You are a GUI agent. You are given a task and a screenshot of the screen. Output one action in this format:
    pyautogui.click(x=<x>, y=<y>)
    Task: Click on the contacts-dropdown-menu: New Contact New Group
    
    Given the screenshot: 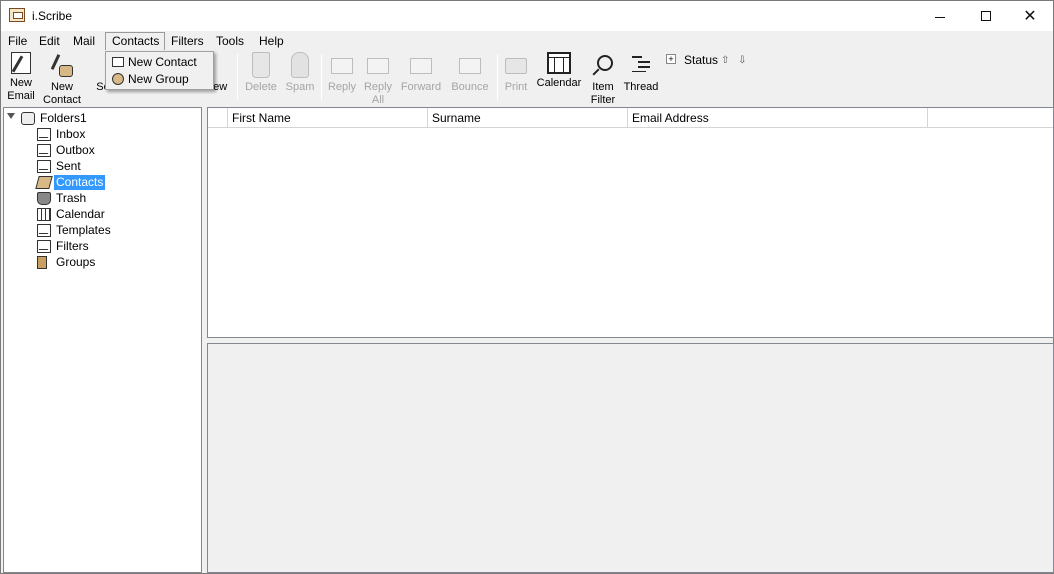 What is the action you would take?
    pyautogui.click(x=159, y=70)
    